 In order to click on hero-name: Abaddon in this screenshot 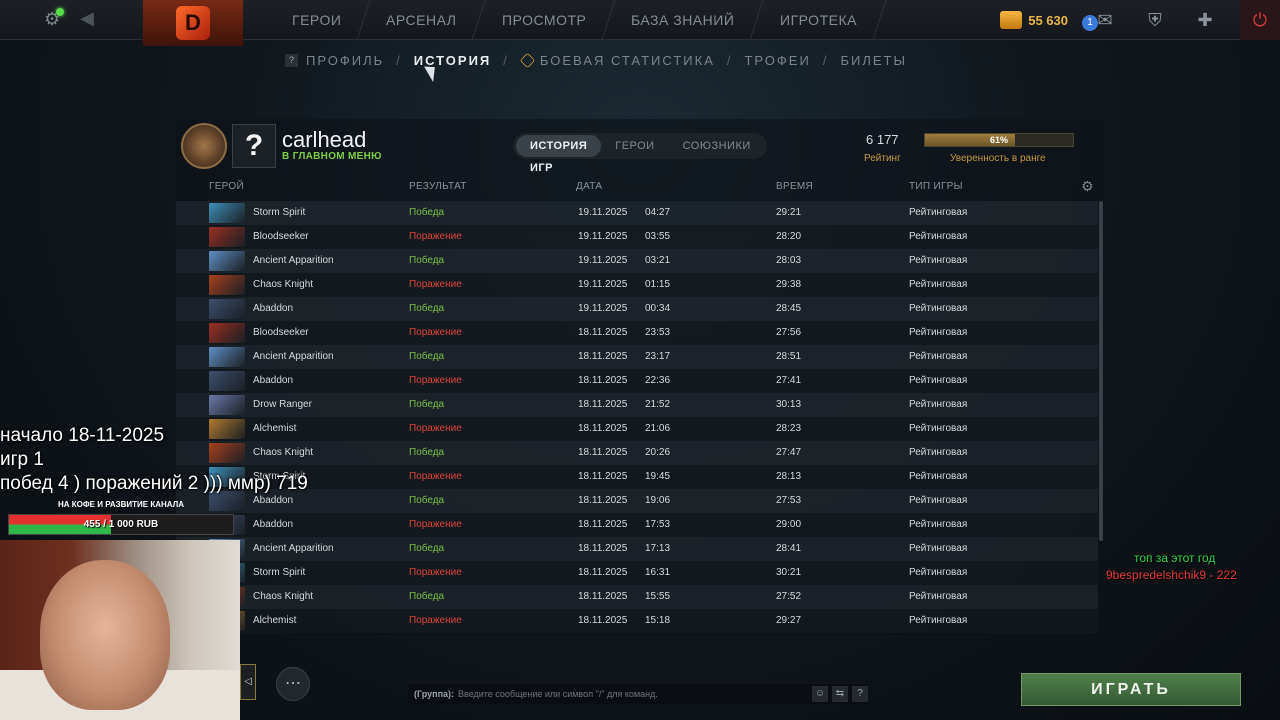, I will do `click(273, 500)`.